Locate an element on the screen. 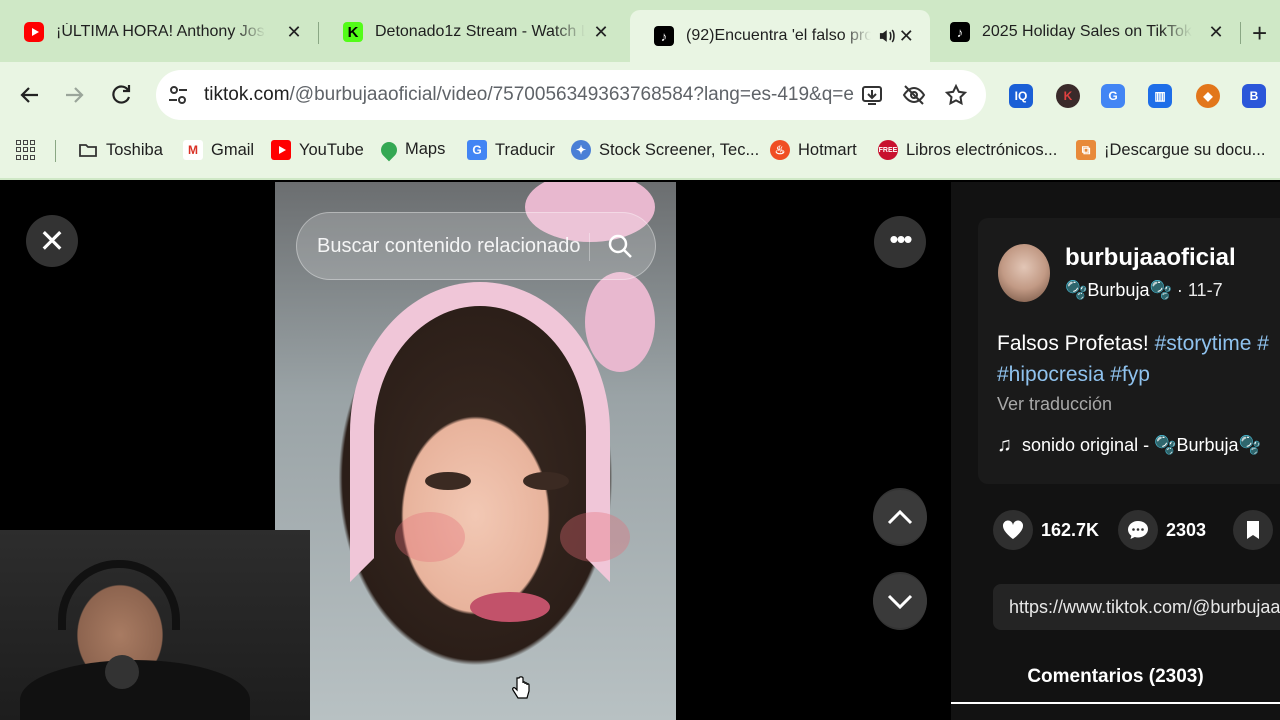 Image resolution: width=1280 pixels, height=720 pixels. more-options-button: ••• is located at coordinates (900, 242).